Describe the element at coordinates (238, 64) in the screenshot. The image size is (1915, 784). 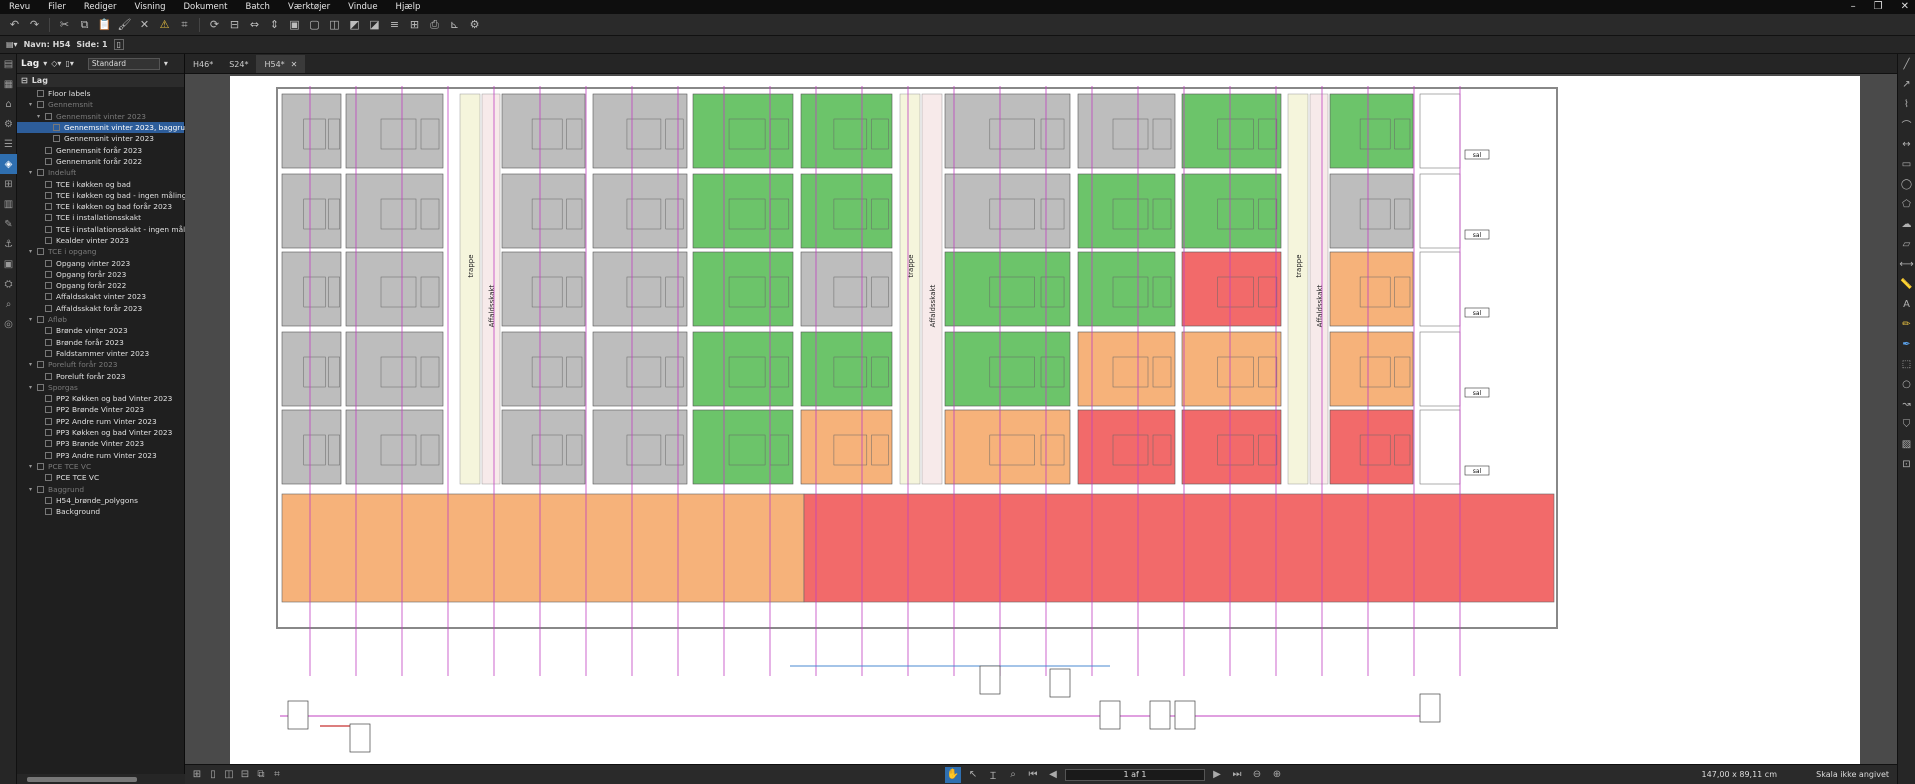
I see `document-tab: S24*` at that location.